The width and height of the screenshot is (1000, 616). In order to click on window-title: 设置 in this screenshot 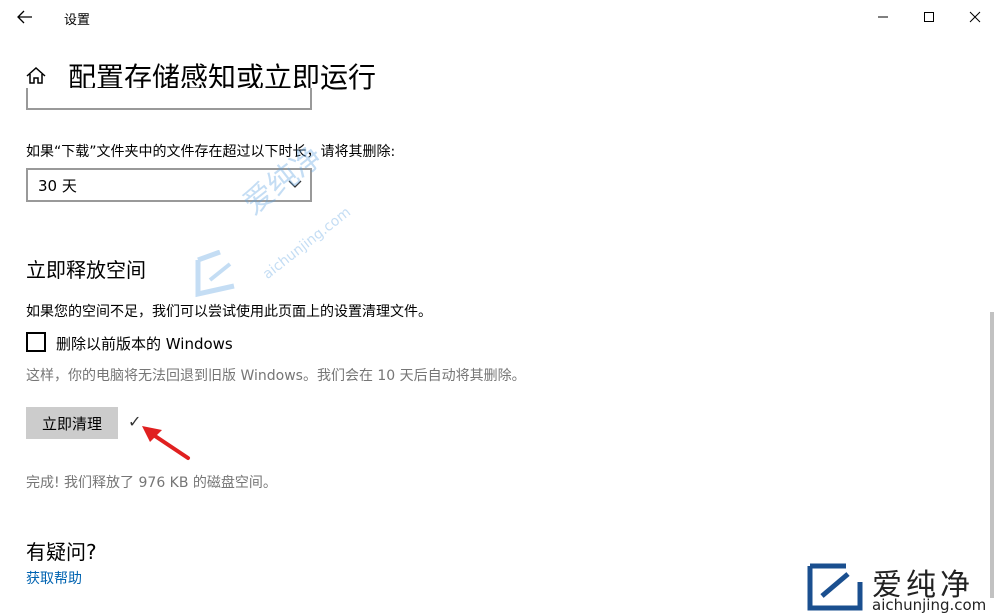, I will do `click(77, 20)`.